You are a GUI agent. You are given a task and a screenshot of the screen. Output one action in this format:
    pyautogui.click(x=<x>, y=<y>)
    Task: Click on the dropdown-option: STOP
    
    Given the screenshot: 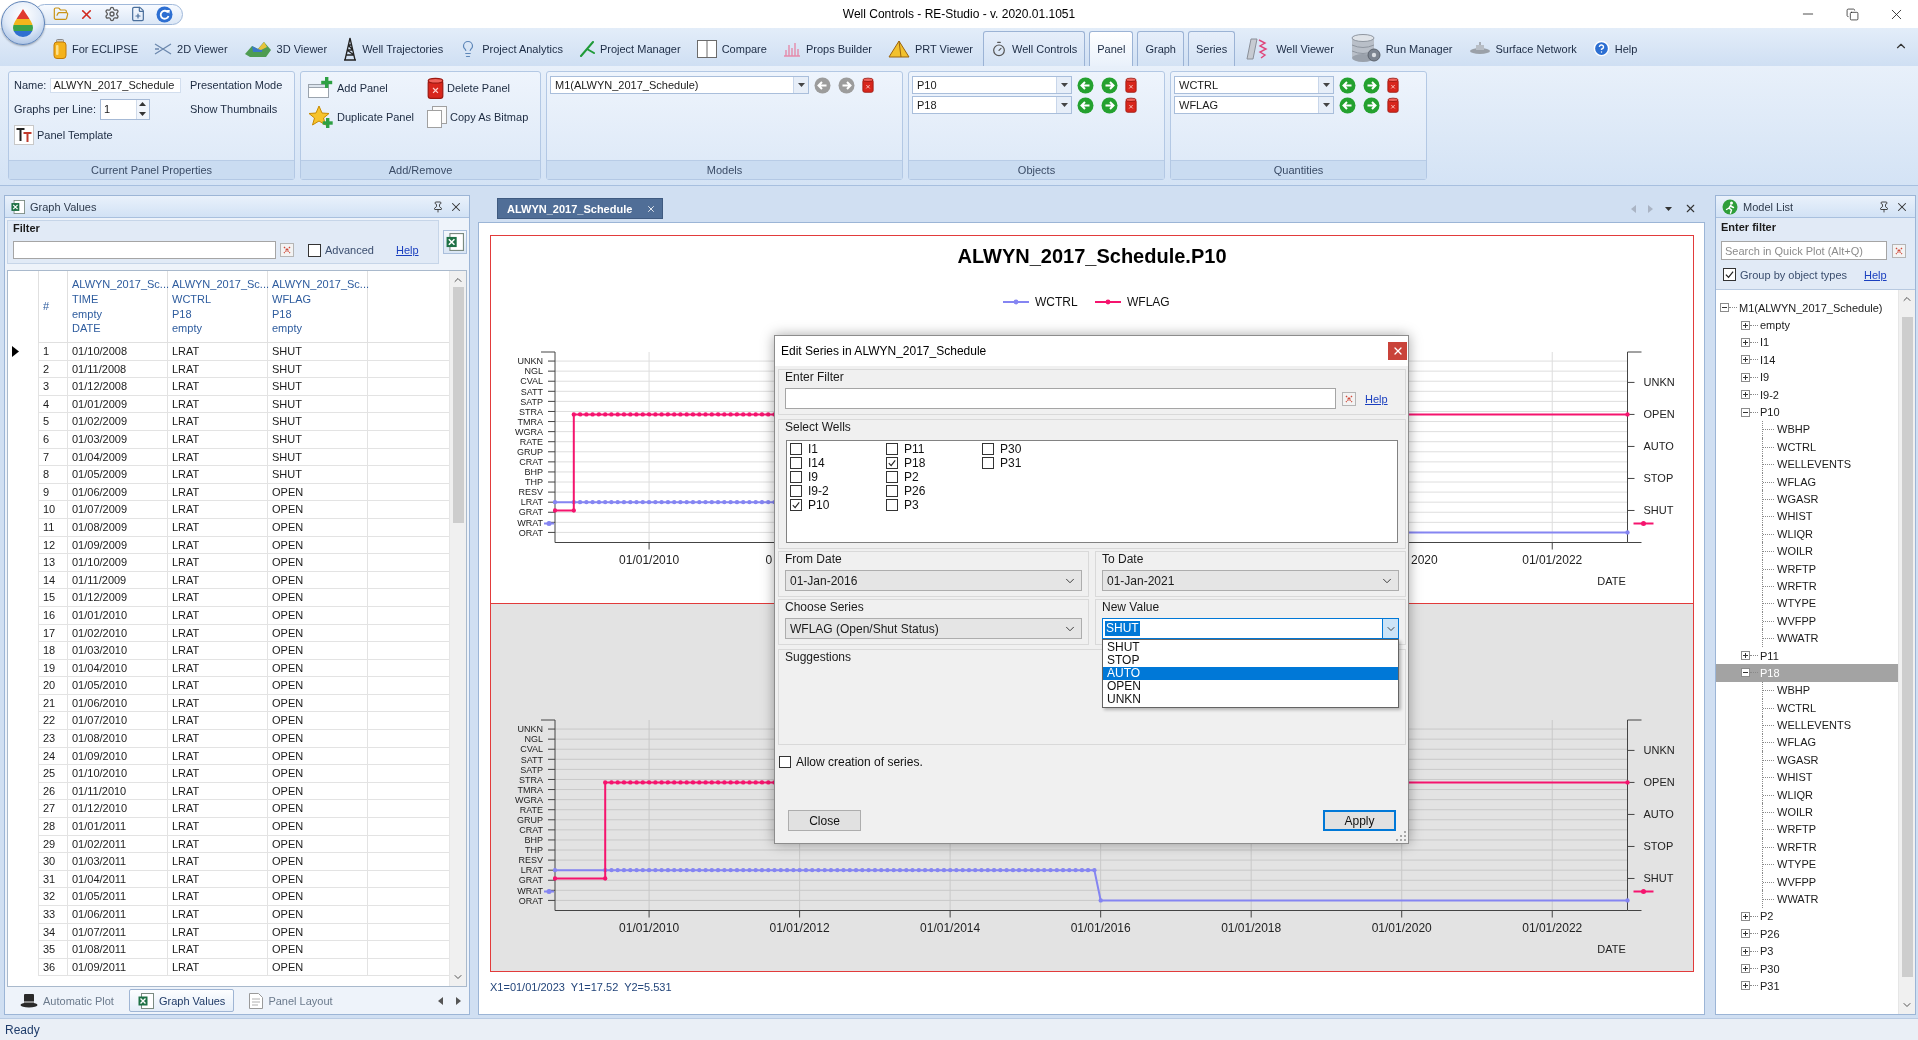 What is the action you would take?
    pyautogui.click(x=1250, y=660)
    